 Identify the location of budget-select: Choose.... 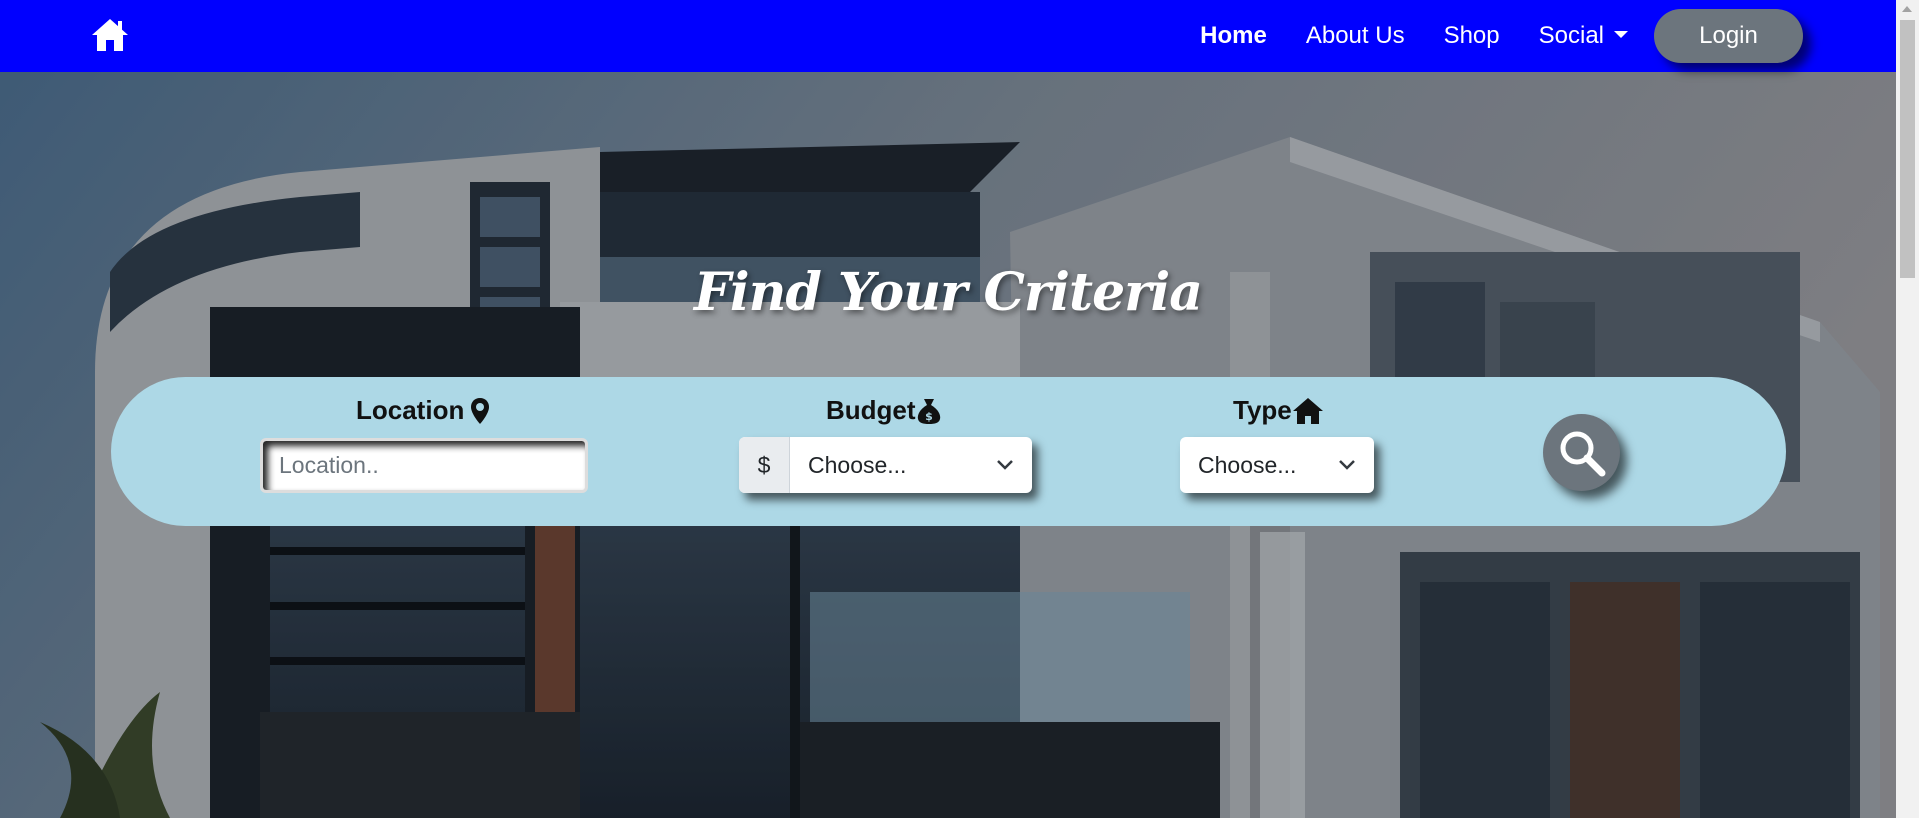
(911, 465).